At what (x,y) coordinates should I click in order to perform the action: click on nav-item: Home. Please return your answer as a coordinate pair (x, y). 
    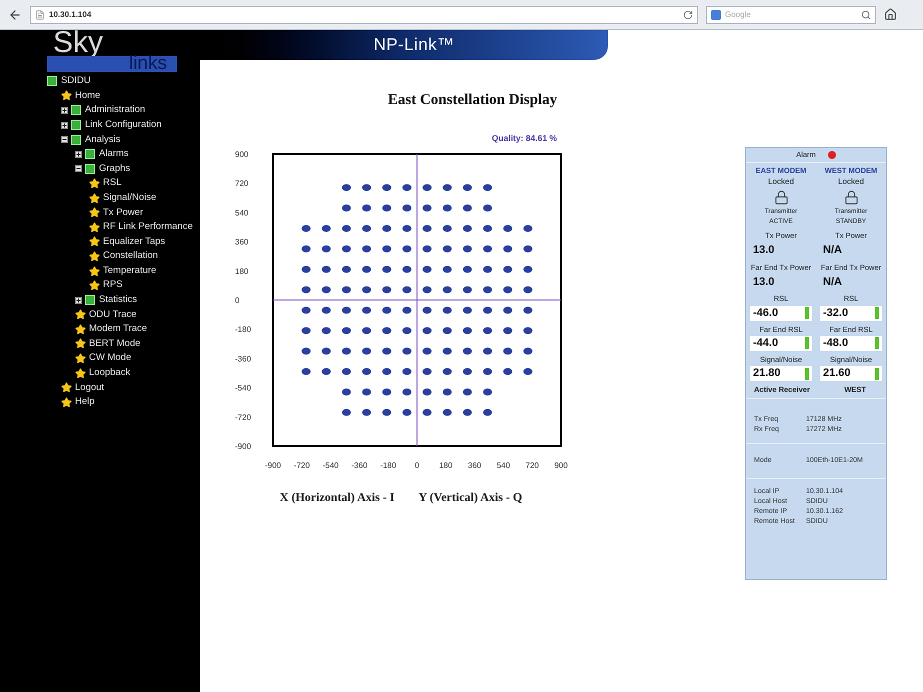
    Looking at the image, I should click on (87, 96).